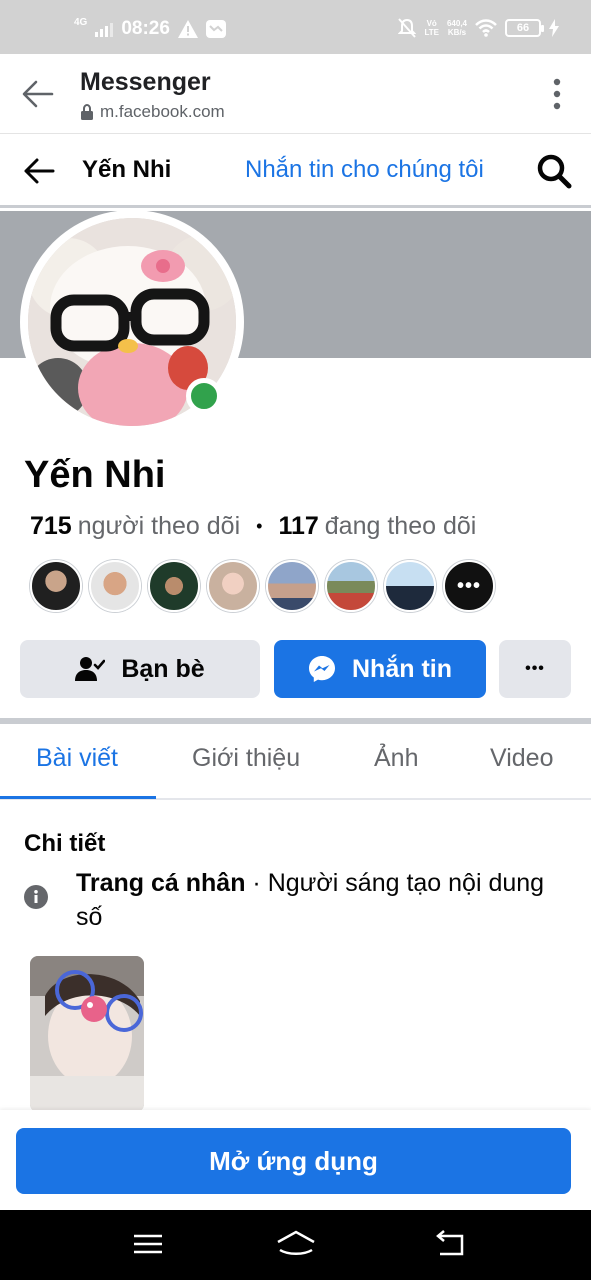 Image resolution: width=591 pixels, height=1280 pixels. What do you see at coordinates (396, 758) in the screenshot?
I see `tab-photos: Ảnh` at bounding box center [396, 758].